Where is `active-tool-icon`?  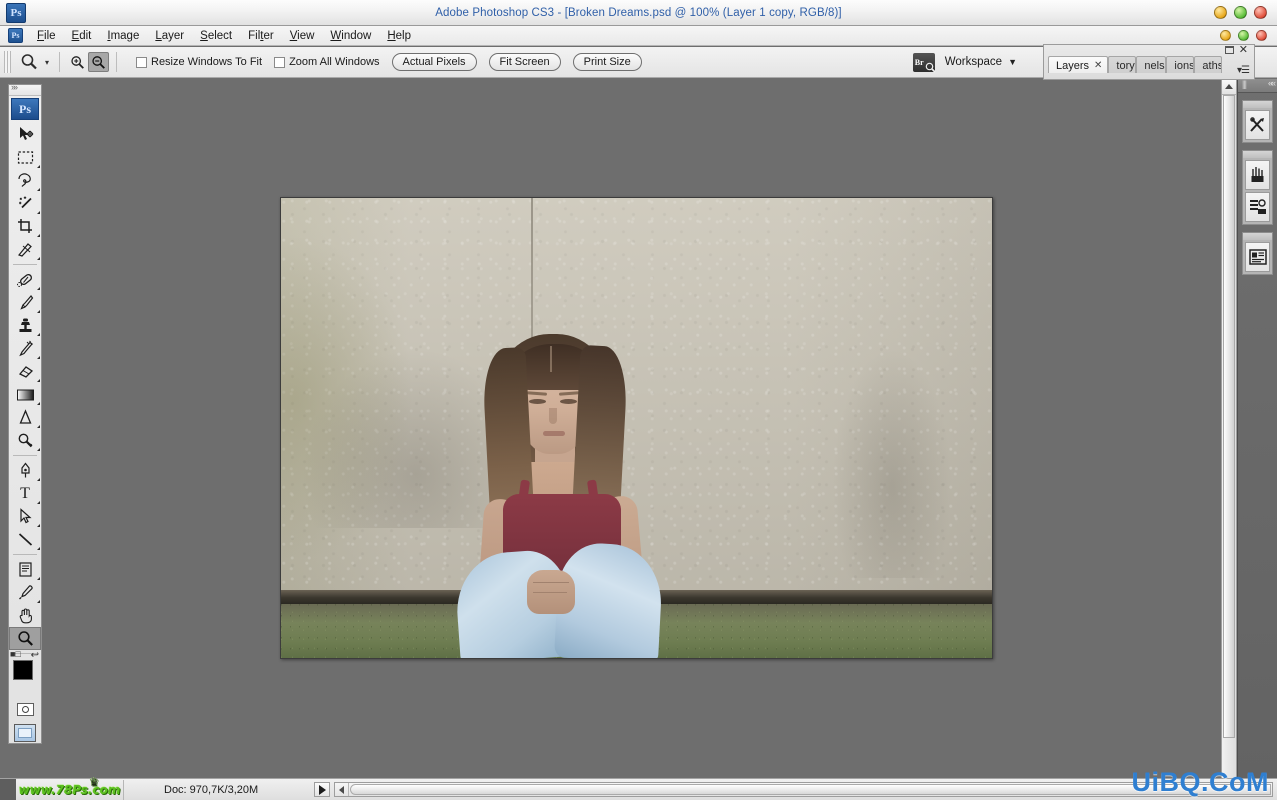 active-tool-icon is located at coordinates (29, 62).